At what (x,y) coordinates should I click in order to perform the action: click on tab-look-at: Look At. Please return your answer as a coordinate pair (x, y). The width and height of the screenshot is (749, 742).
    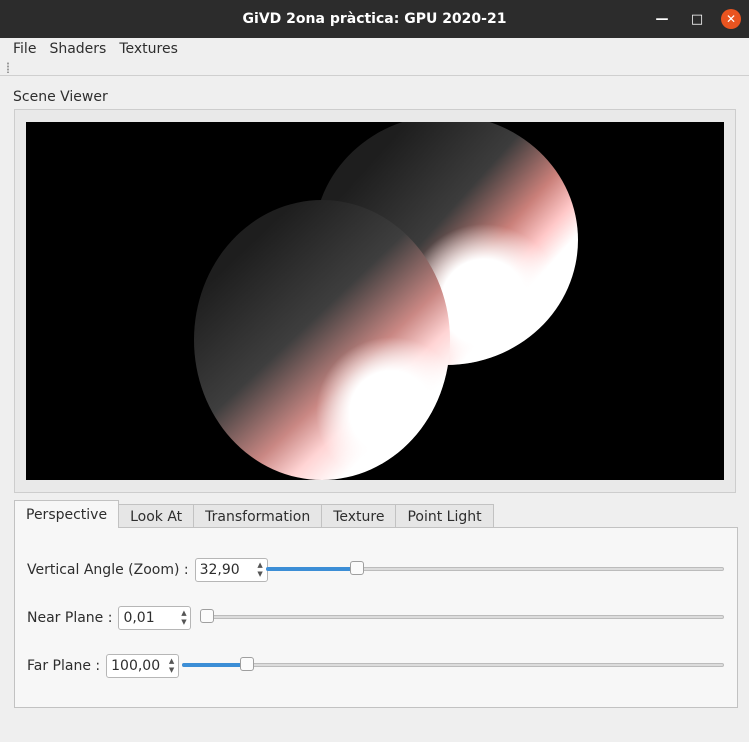
    Looking at the image, I should click on (156, 516).